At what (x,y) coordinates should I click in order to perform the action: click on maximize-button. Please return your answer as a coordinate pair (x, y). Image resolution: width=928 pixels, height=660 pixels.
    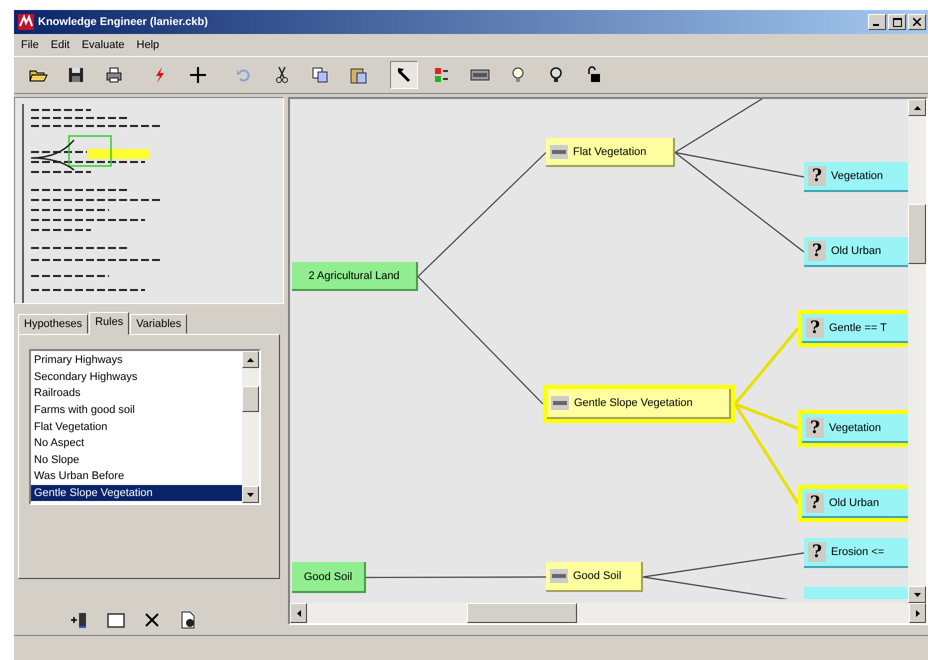
    Looking at the image, I should click on (897, 22).